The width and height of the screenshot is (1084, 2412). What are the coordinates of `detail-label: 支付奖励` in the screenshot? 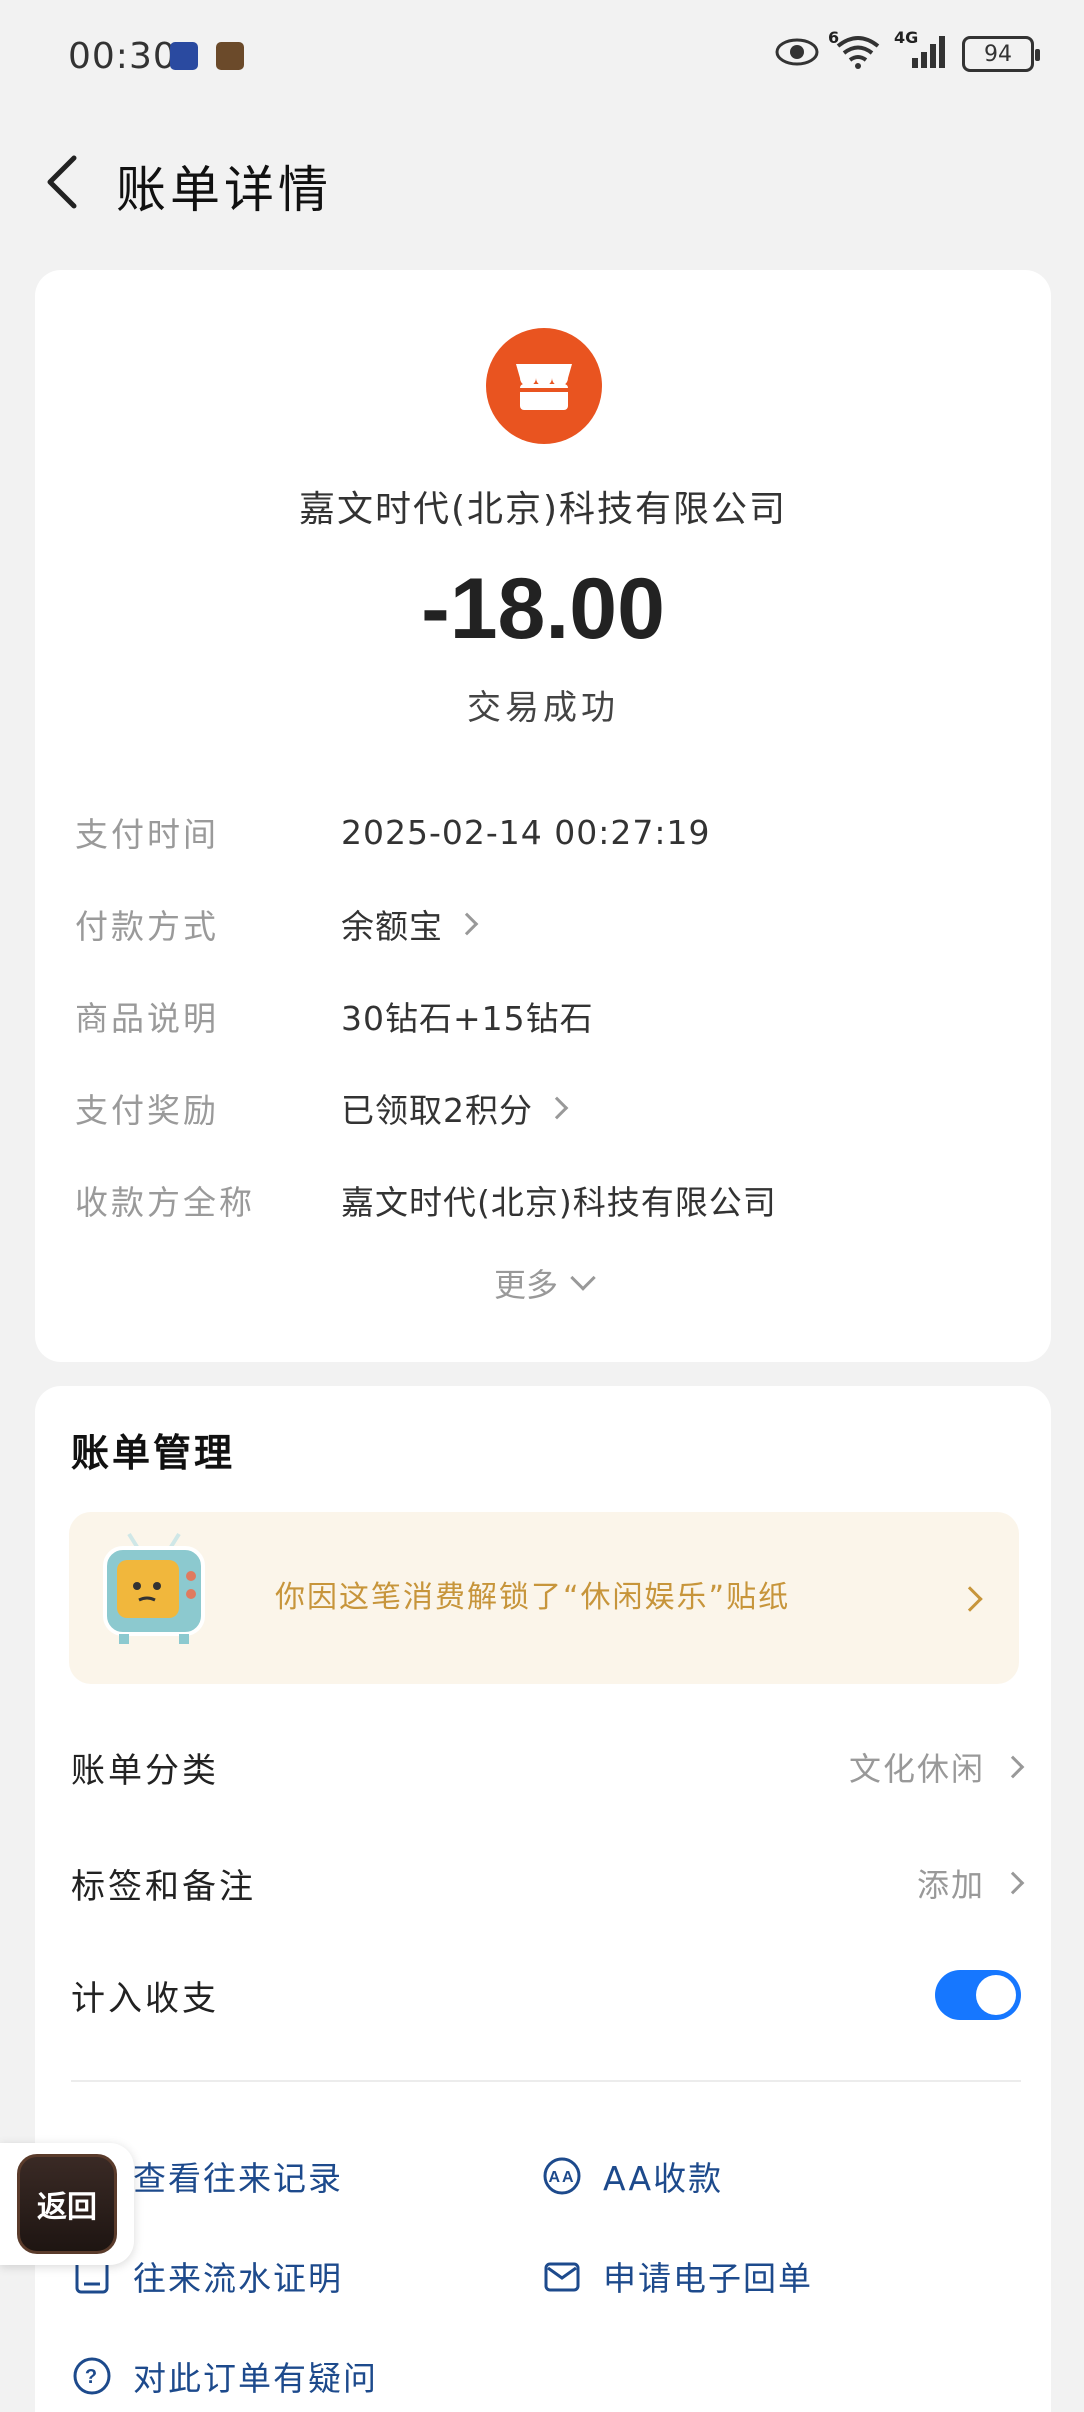 It's located at (147, 1110).